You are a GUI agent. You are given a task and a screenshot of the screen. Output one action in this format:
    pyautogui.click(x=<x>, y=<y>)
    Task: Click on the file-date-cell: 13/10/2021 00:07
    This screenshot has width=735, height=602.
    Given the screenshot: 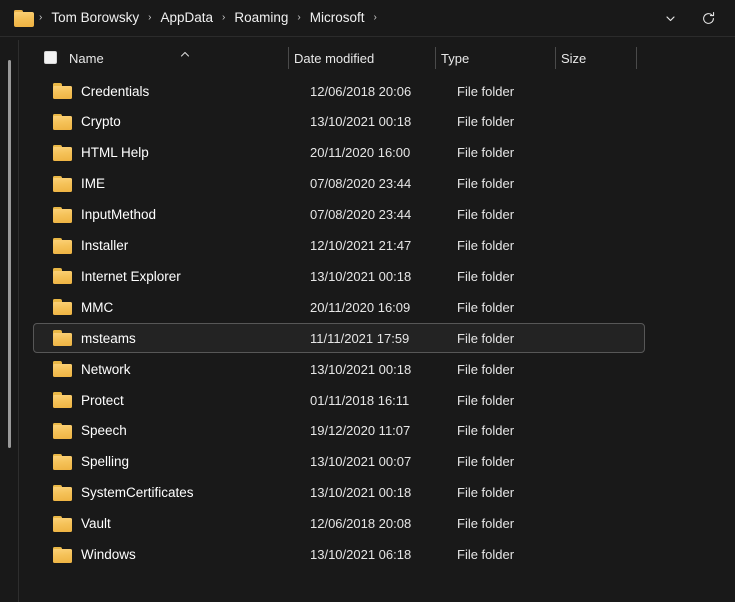 What is the action you would take?
    pyautogui.click(x=361, y=462)
    